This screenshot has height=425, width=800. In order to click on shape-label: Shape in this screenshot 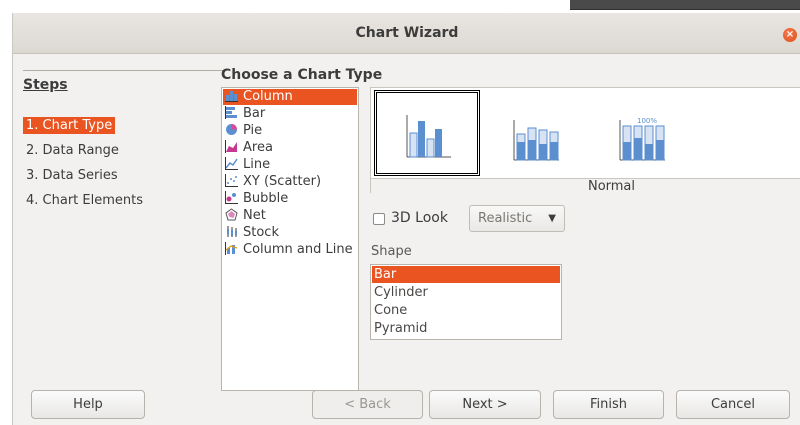, I will do `click(391, 251)`.